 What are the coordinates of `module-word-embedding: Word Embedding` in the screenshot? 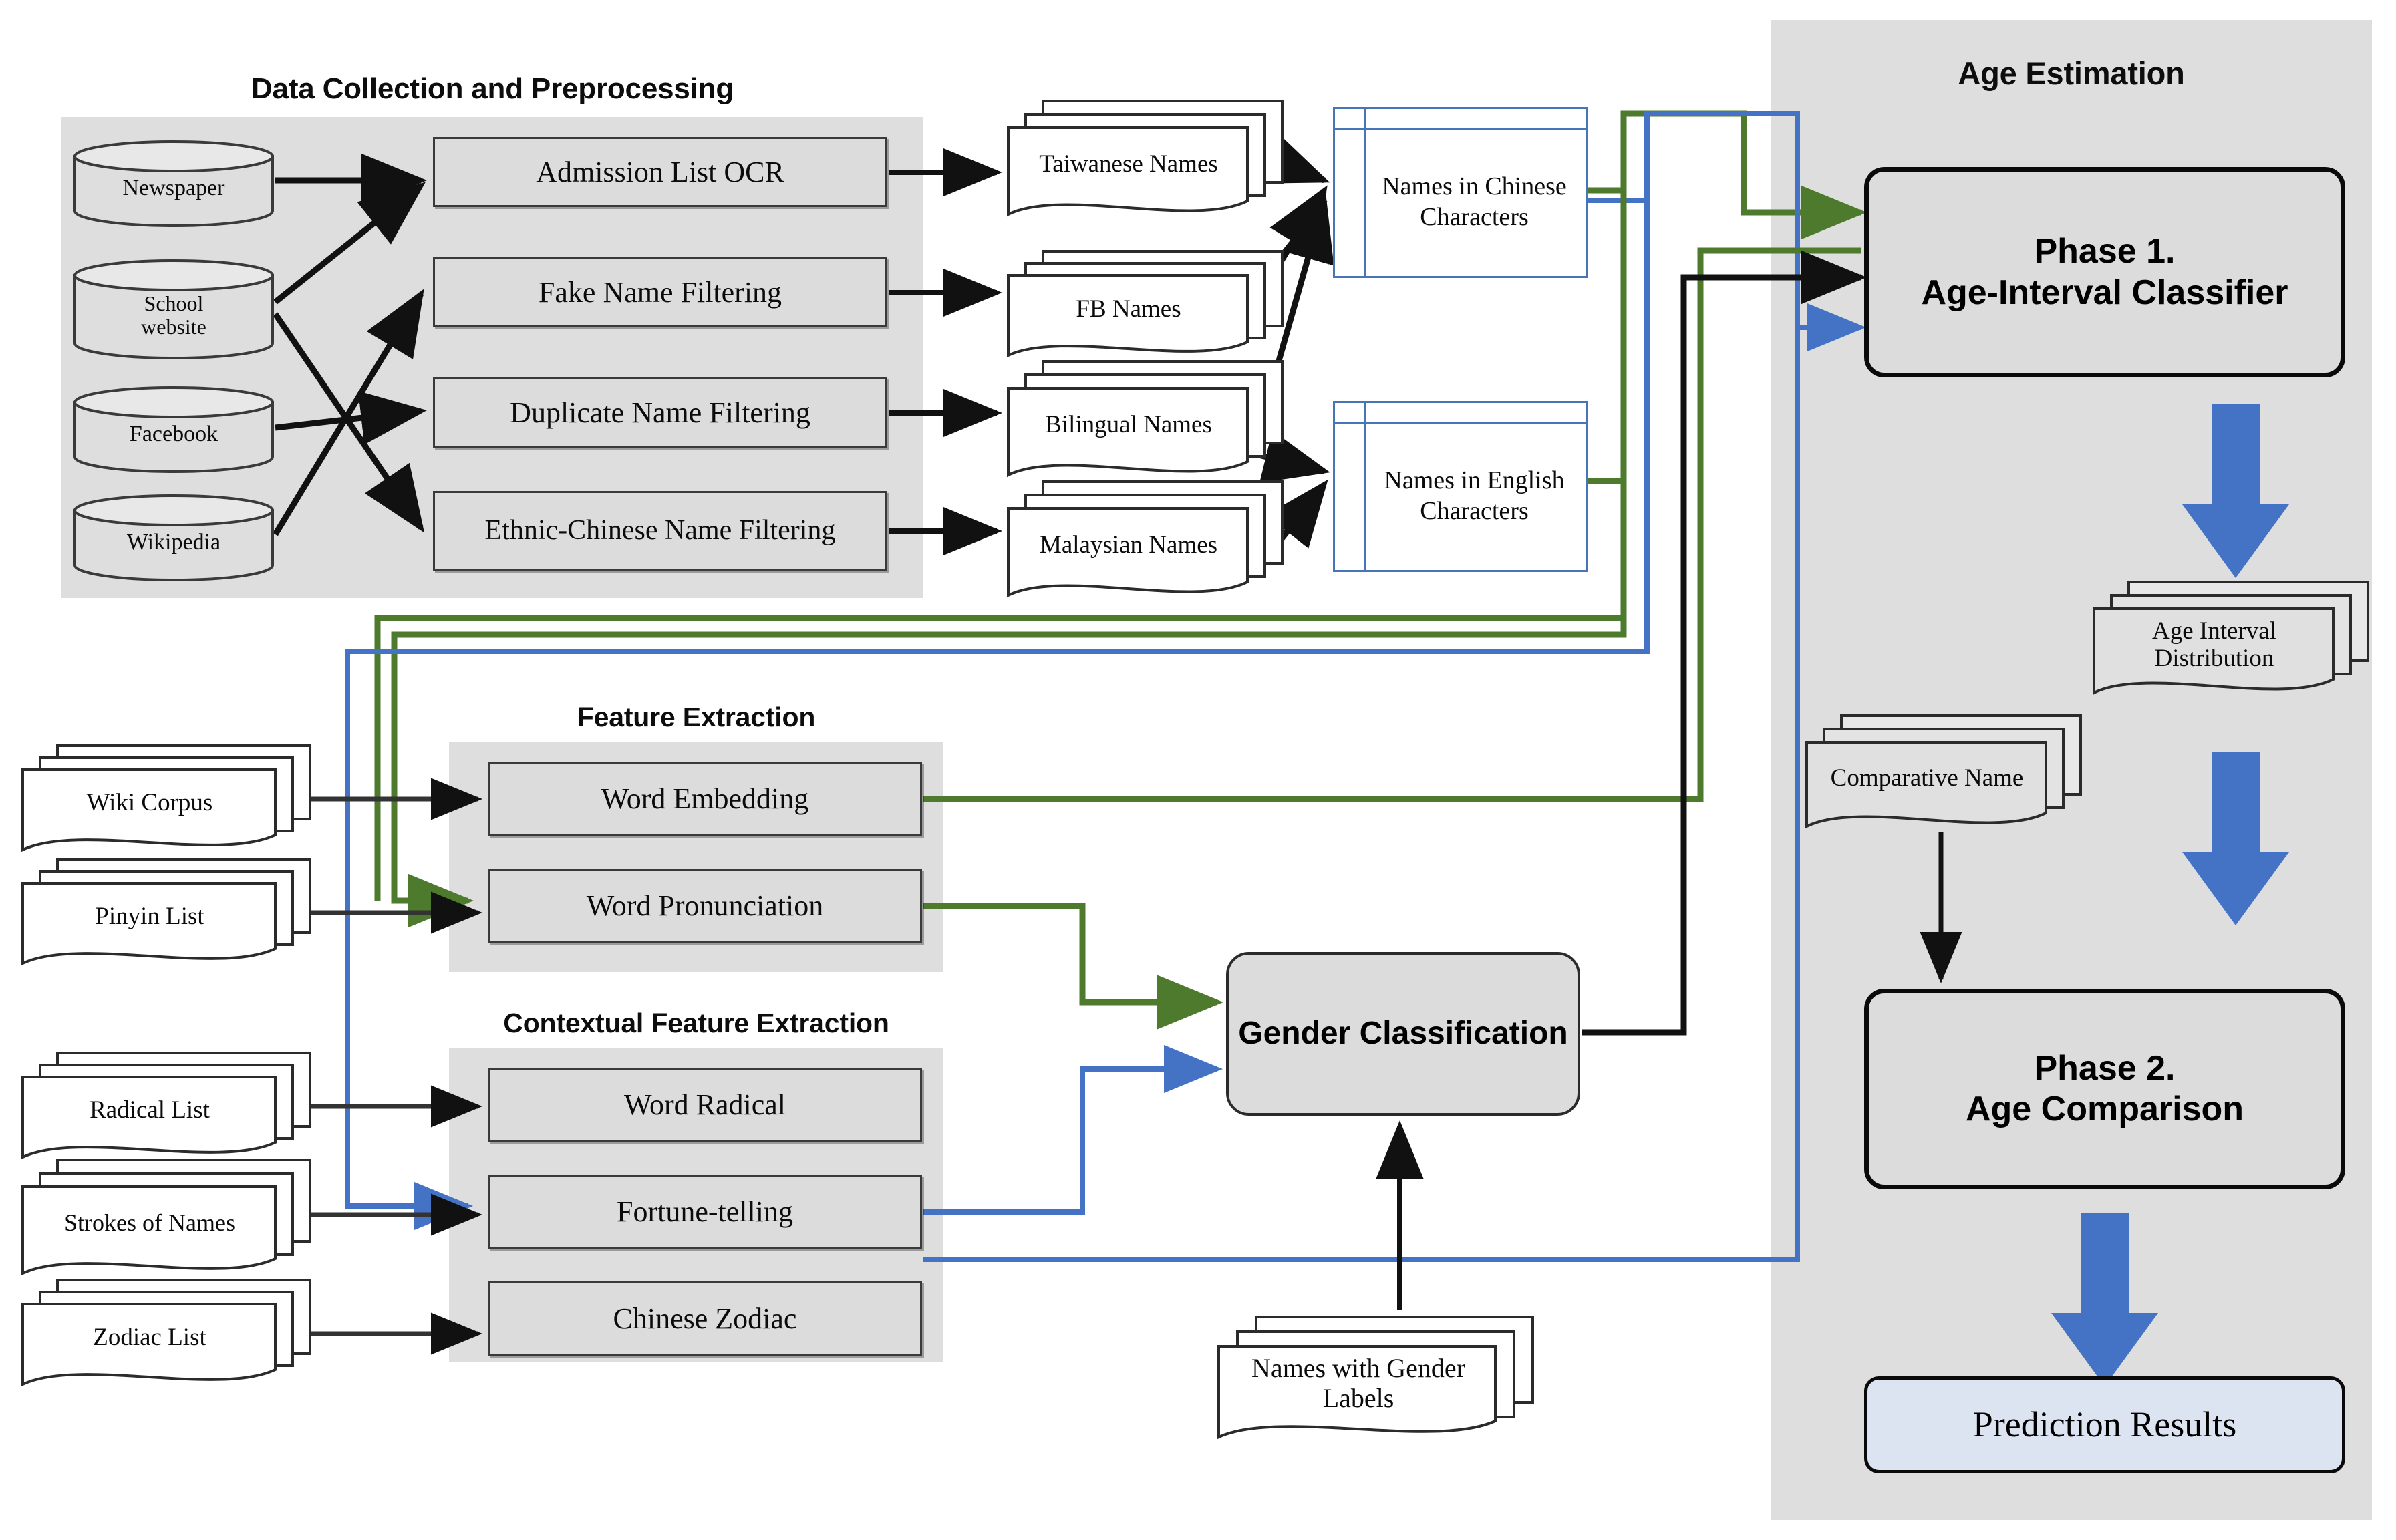 It's located at (705, 799).